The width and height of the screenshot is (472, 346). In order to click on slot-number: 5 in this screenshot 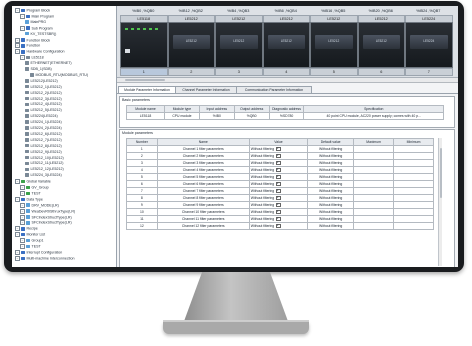, I will do `click(334, 72)`.